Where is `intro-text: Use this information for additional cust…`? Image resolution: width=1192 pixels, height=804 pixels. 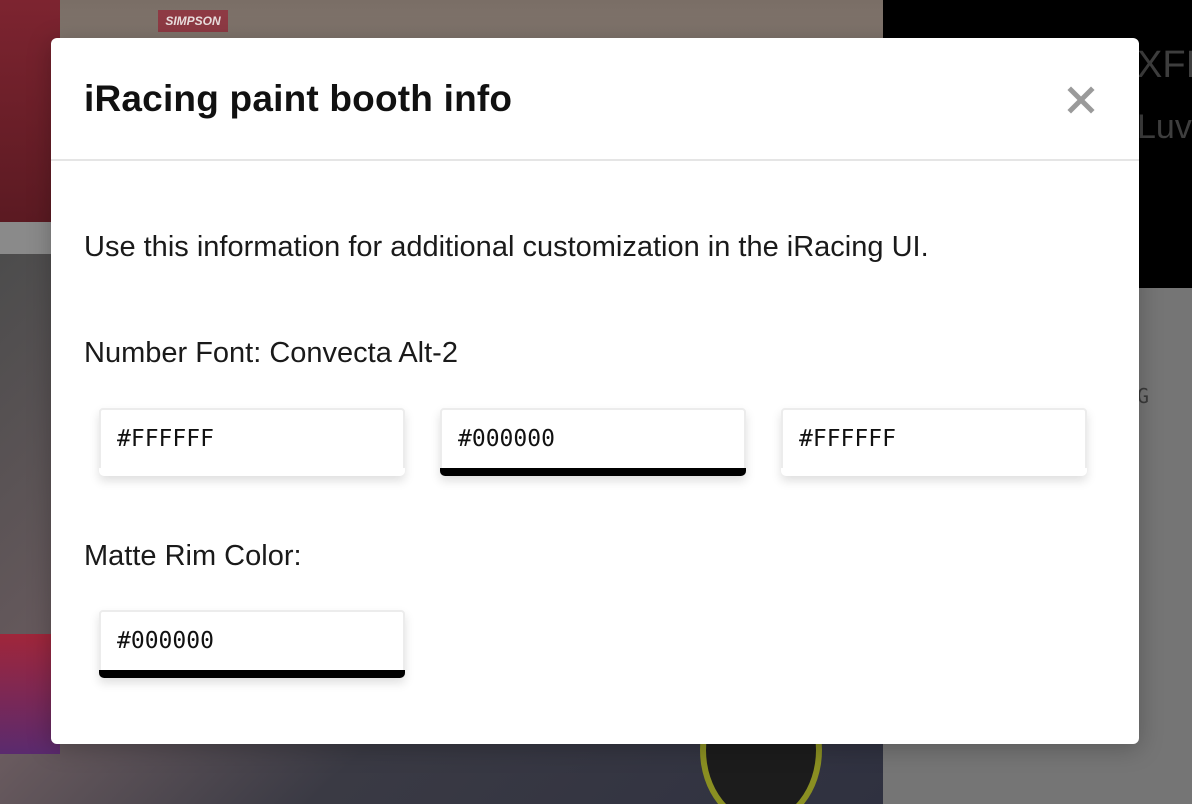
intro-text: Use this information for additional cust… is located at coordinates (506, 247).